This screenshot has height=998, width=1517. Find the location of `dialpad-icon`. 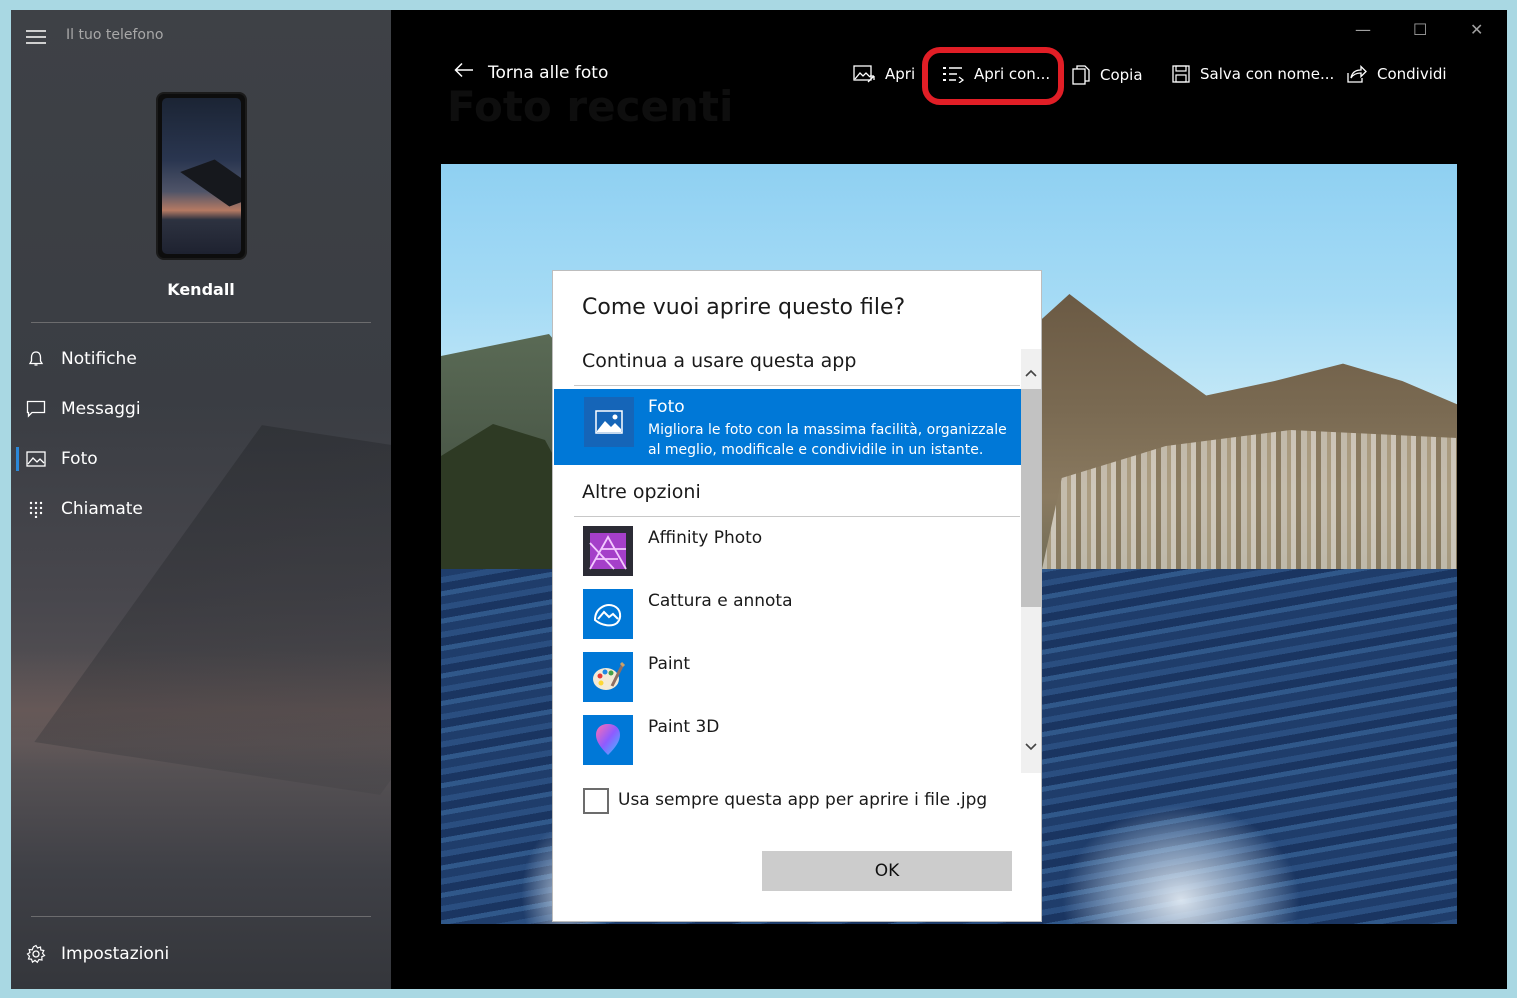

dialpad-icon is located at coordinates (36, 509).